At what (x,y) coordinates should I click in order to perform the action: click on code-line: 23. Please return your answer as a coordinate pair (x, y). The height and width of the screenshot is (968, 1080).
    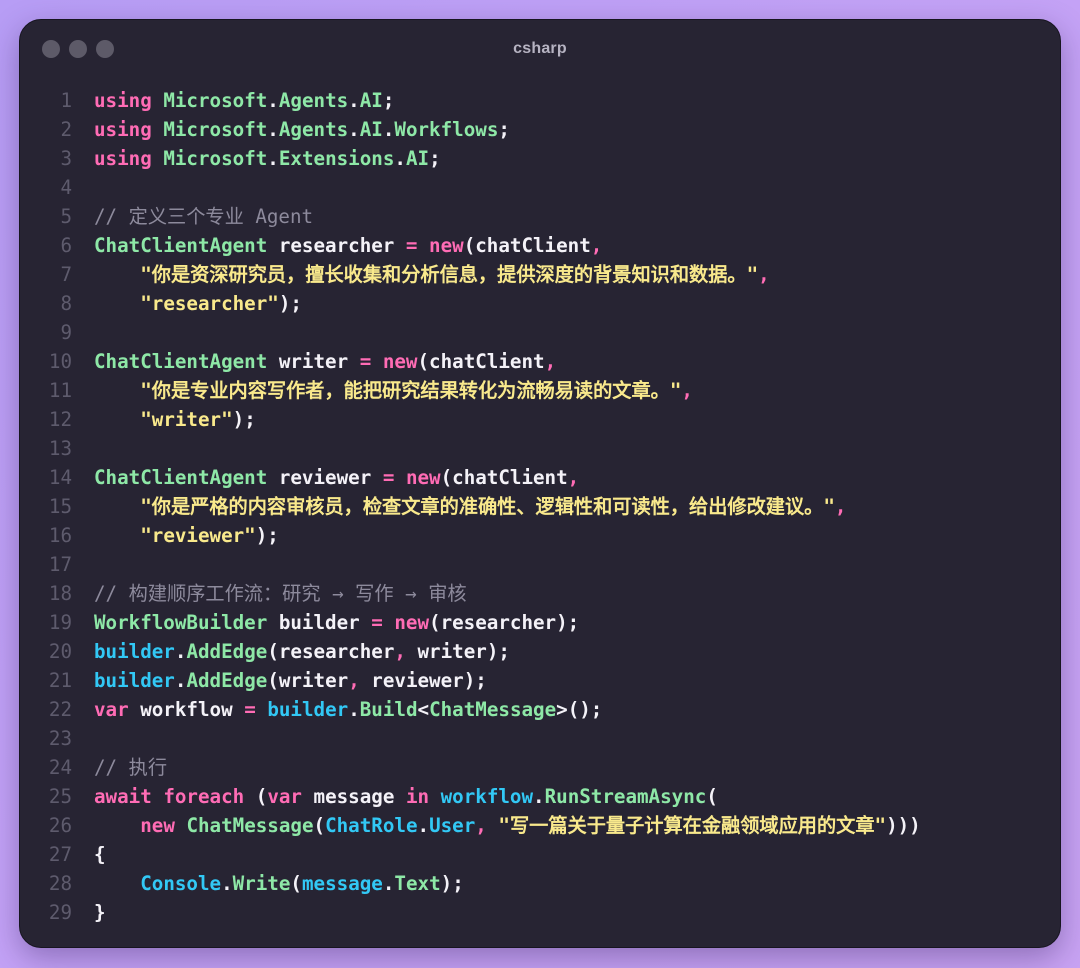
    Looking at the image, I should click on (540, 738).